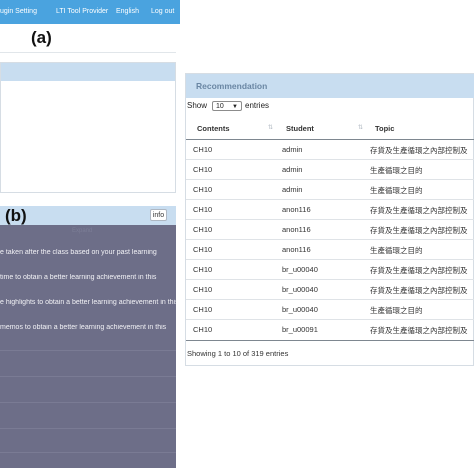 This screenshot has height=474, width=474. Describe the element at coordinates (197, 105) in the screenshot. I see `show-label: Show` at that location.